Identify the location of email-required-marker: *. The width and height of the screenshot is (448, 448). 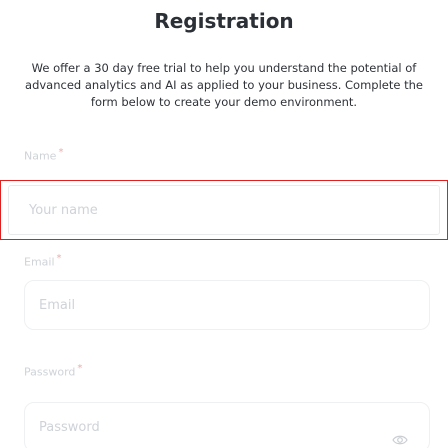
(59, 258).